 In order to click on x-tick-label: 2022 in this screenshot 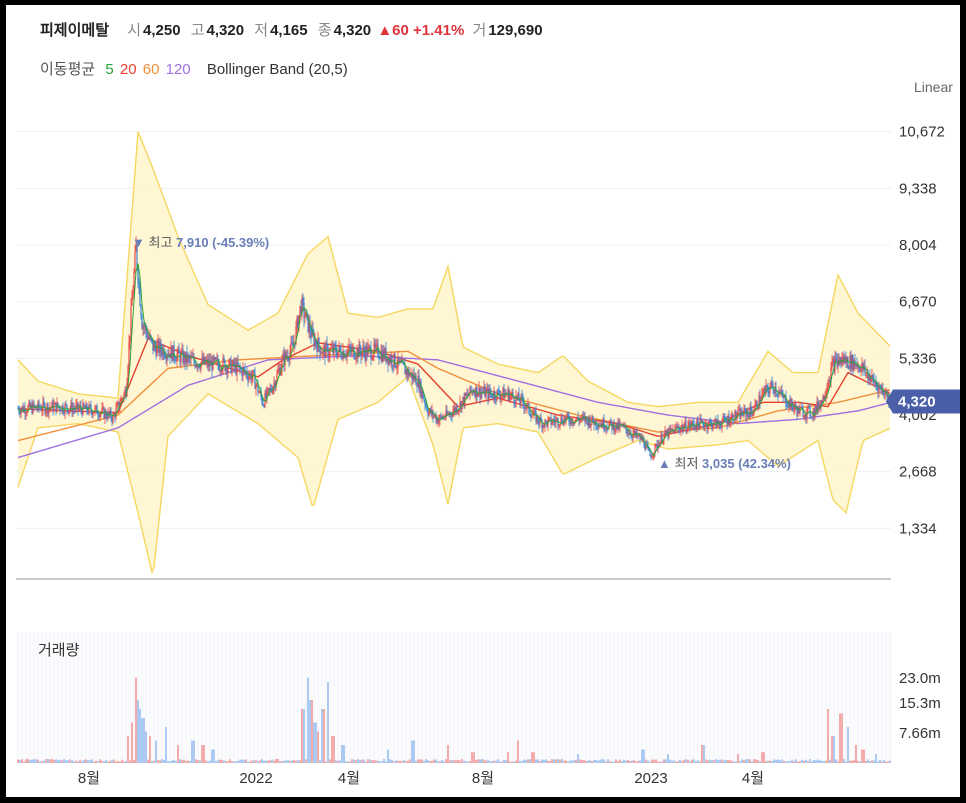, I will do `click(255, 778)`.